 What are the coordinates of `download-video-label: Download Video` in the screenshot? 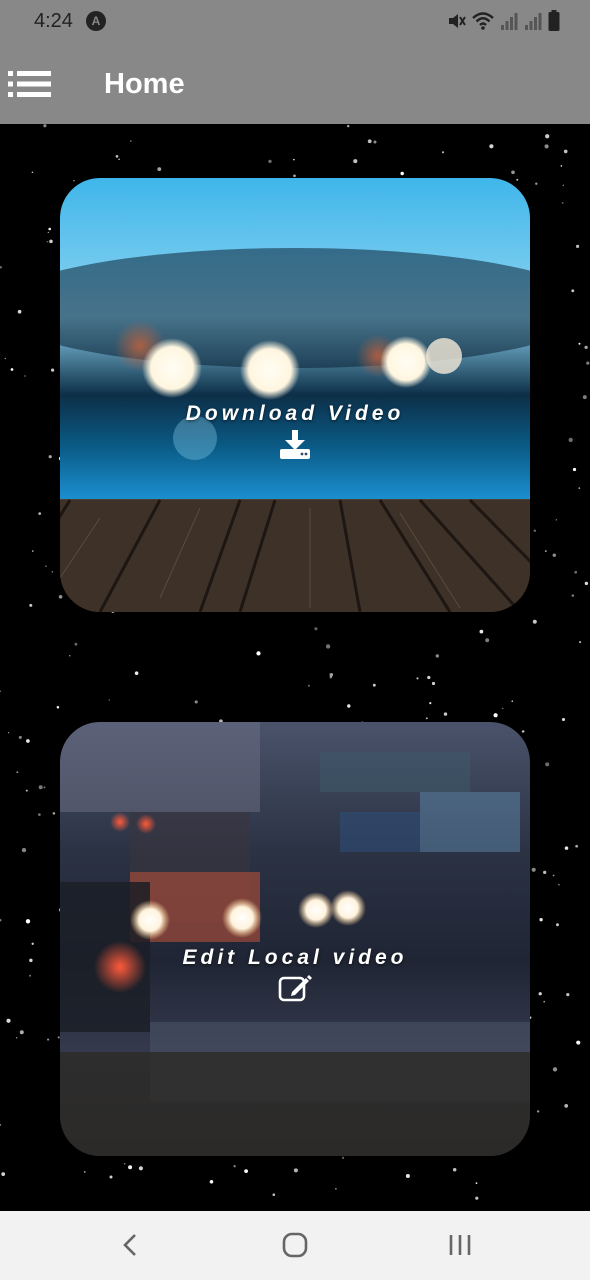 It's located at (295, 413).